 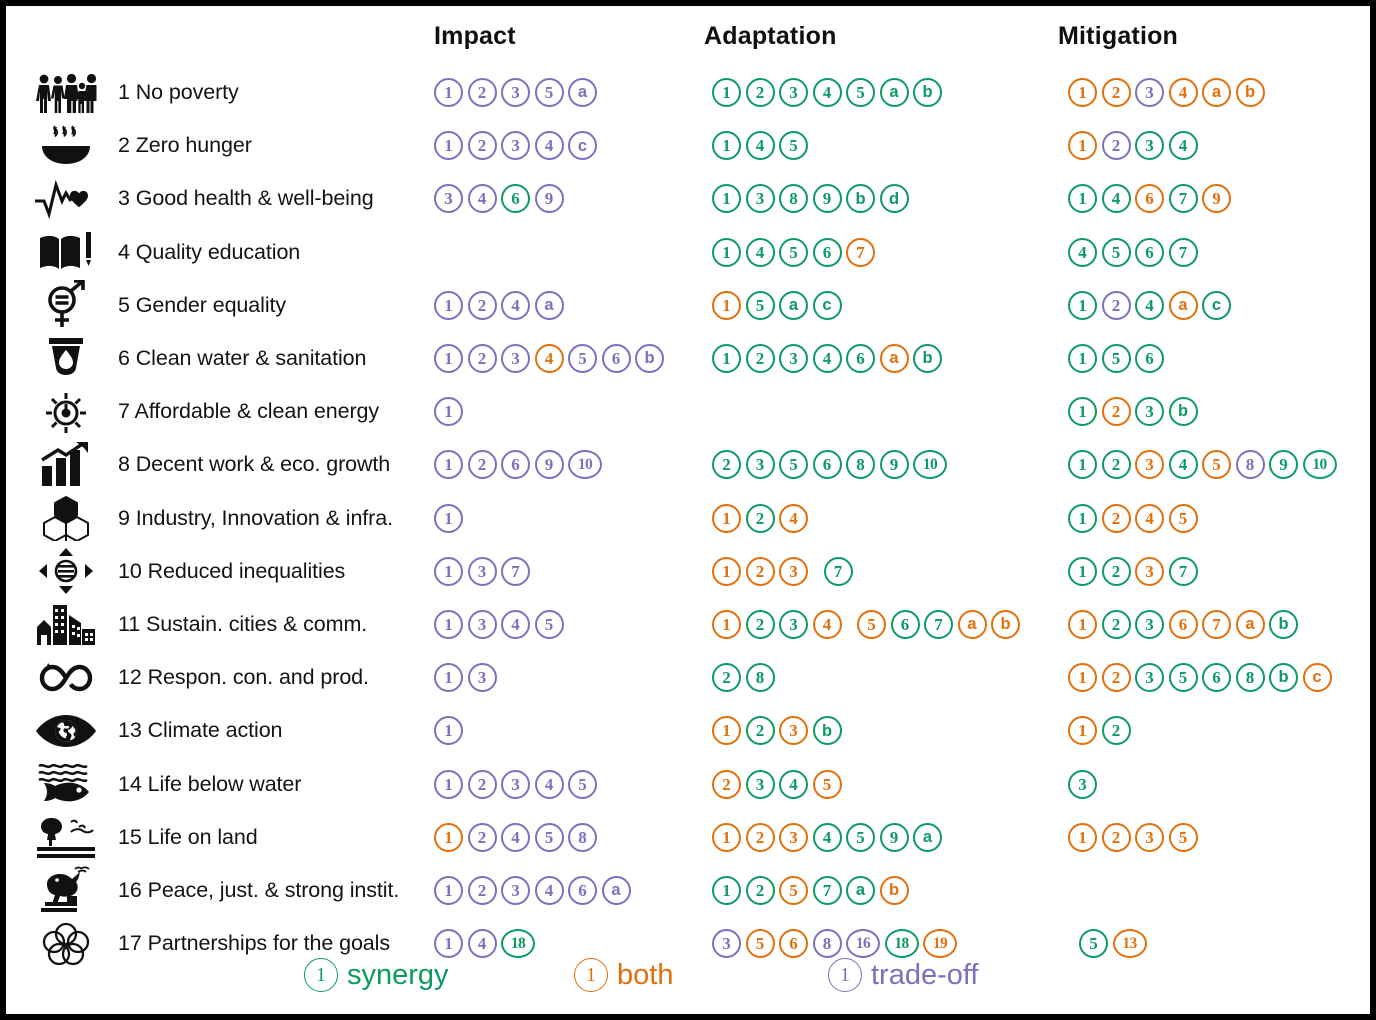 I want to click on target-token: 19, so click(x=940, y=944).